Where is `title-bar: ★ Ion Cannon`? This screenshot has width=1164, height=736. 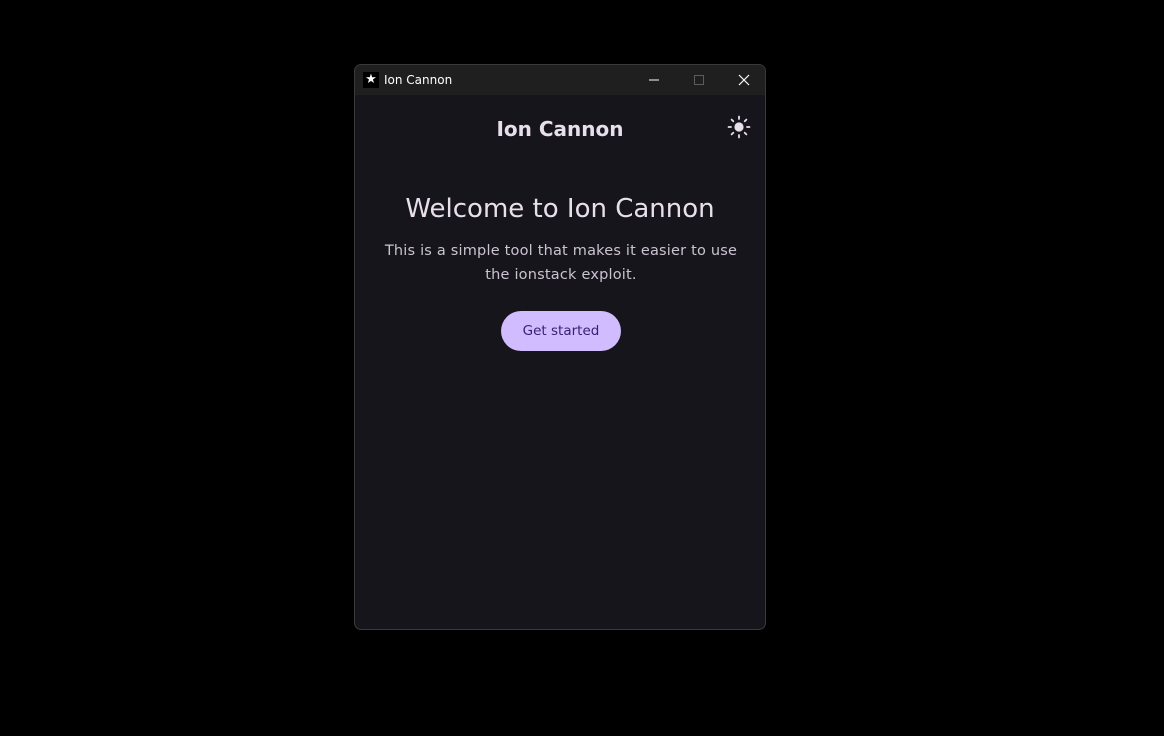
title-bar: ★ Ion Cannon is located at coordinates (560, 80).